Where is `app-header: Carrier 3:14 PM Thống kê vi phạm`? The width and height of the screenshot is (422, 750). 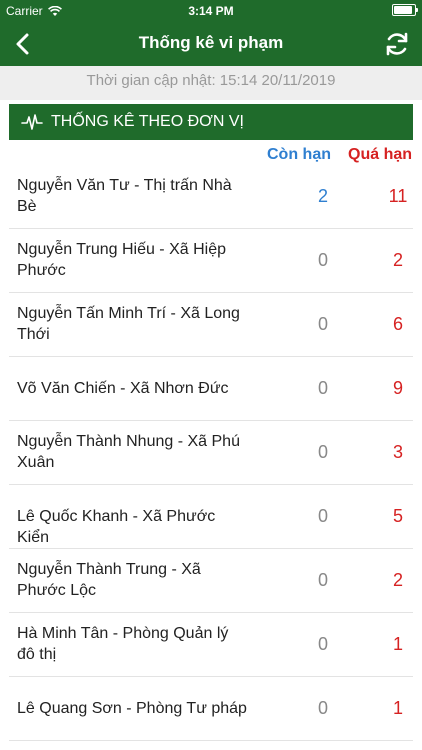 app-header: Carrier 3:14 PM Thống kê vi phạm is located at coordinates (211, 33).